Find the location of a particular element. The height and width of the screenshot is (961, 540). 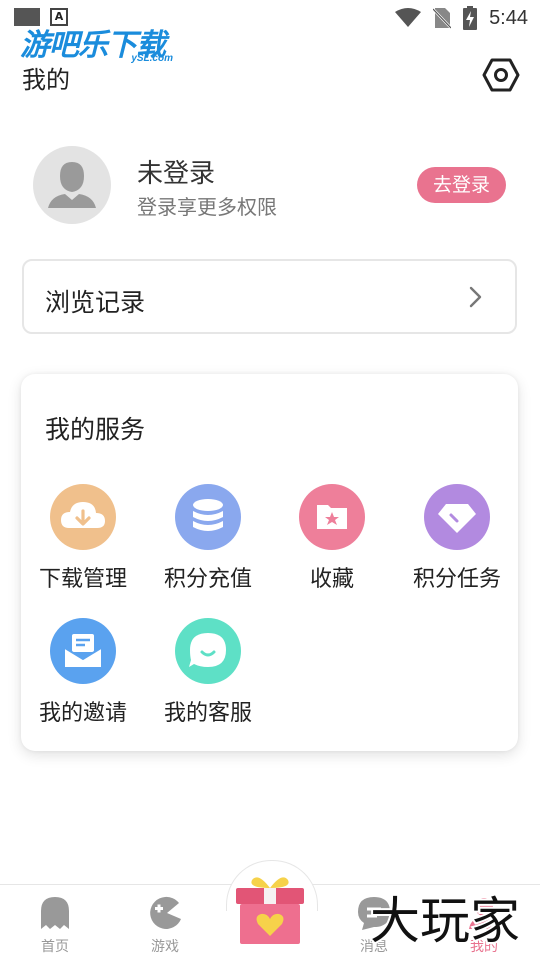

nav-home-label: 首页 is located at coordinates (55, 947).